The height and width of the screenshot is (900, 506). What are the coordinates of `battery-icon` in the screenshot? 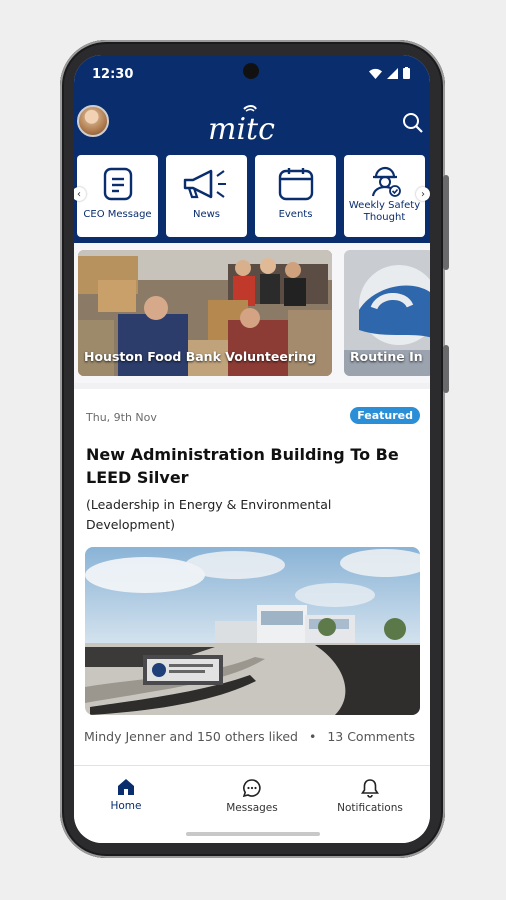 It's located at (406, 73).